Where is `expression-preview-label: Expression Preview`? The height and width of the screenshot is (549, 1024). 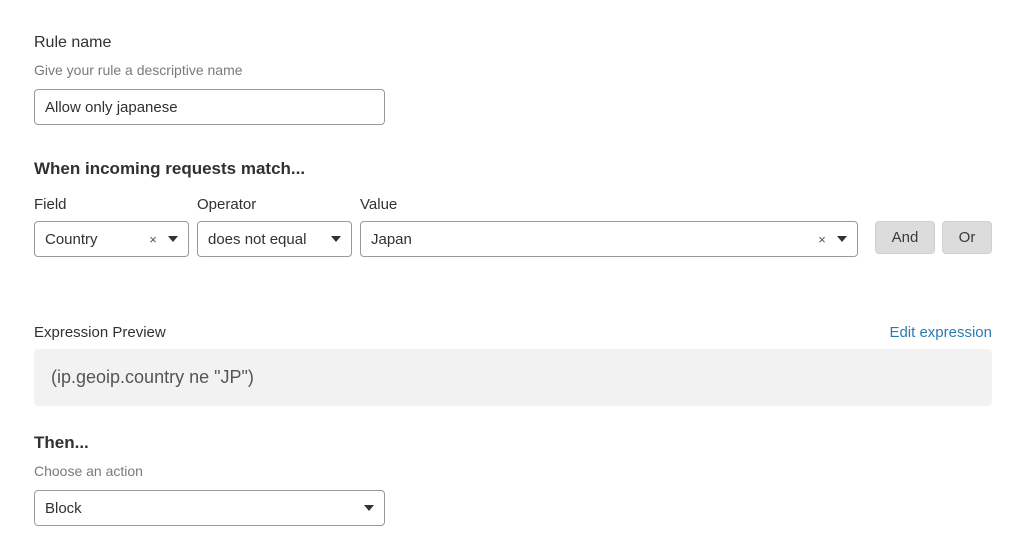
expression-preview-label: Expression Preview is located at coordinates (100, 332).